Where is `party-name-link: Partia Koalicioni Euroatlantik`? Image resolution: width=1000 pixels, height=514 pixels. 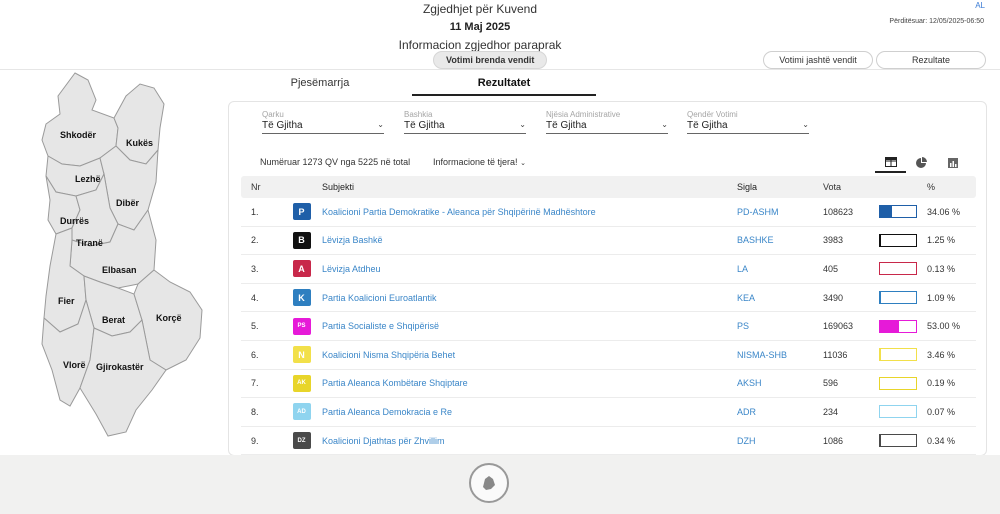
party-name-link: Partia Koalicioni Euroatlantik is located at coordinates (529, 298).